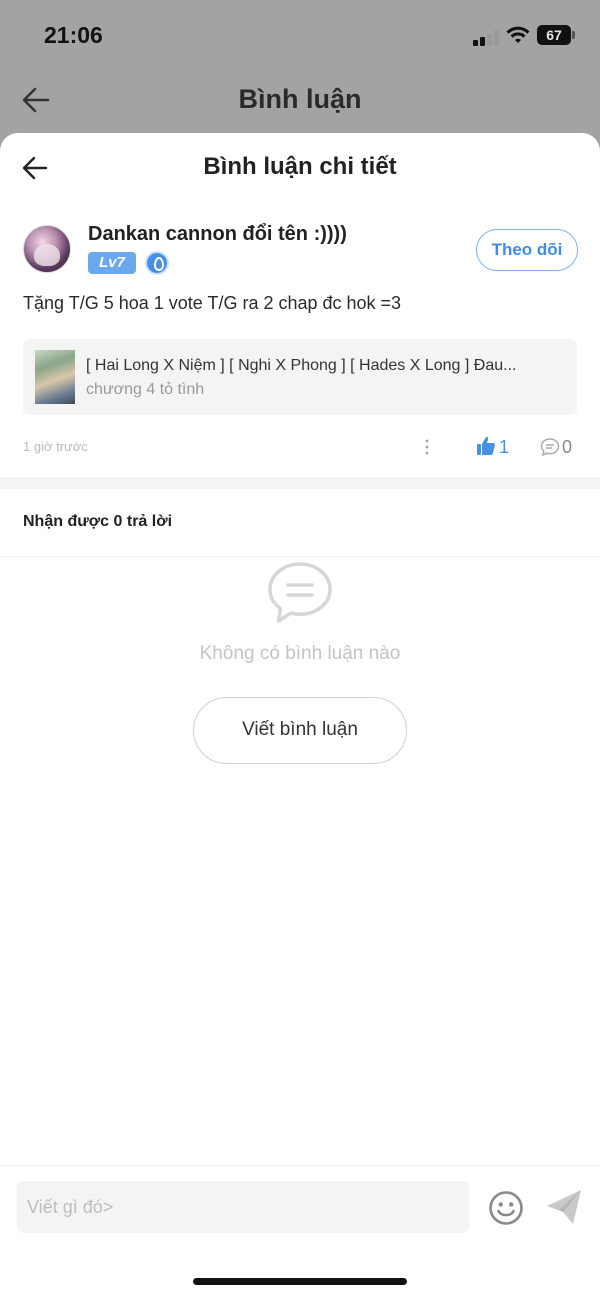  I want to click on background-page-title: Bình luận, so click(300, 99).